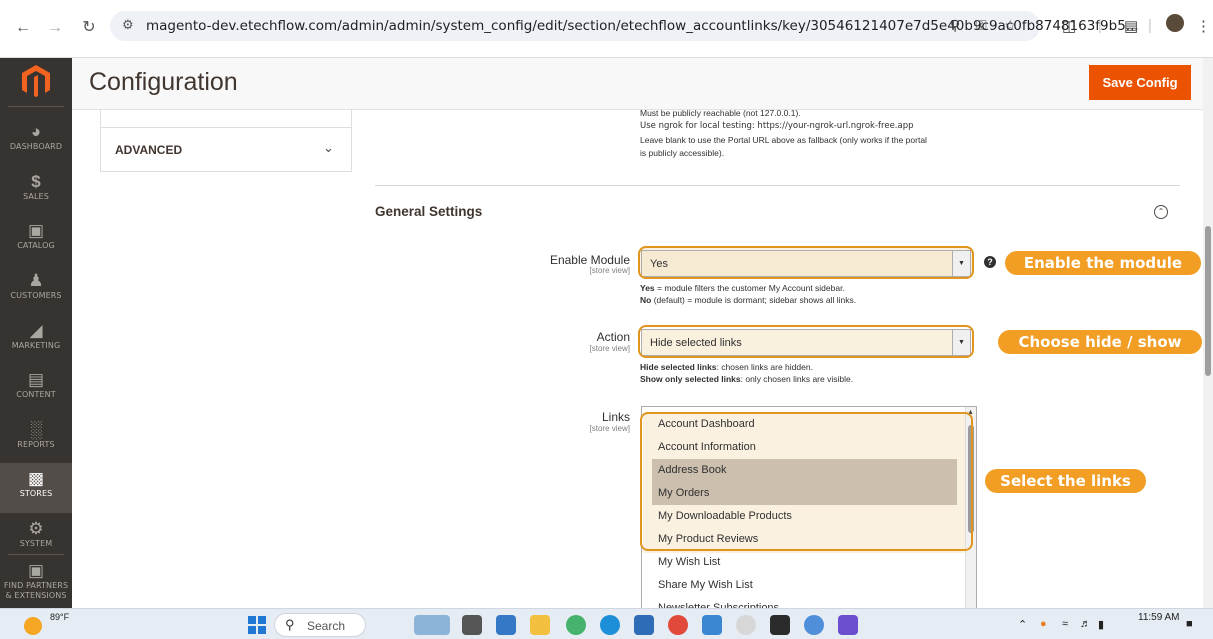 The image size is (1213, 639). I want to click on action-label: Action, so click(613, 337).